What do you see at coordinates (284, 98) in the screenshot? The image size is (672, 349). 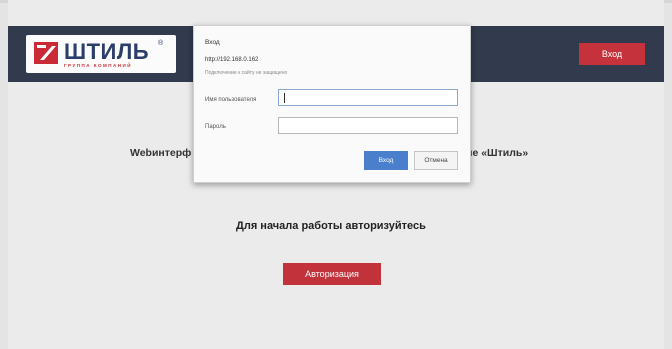 I see `text-cursor` at bounding box center [284, 98].